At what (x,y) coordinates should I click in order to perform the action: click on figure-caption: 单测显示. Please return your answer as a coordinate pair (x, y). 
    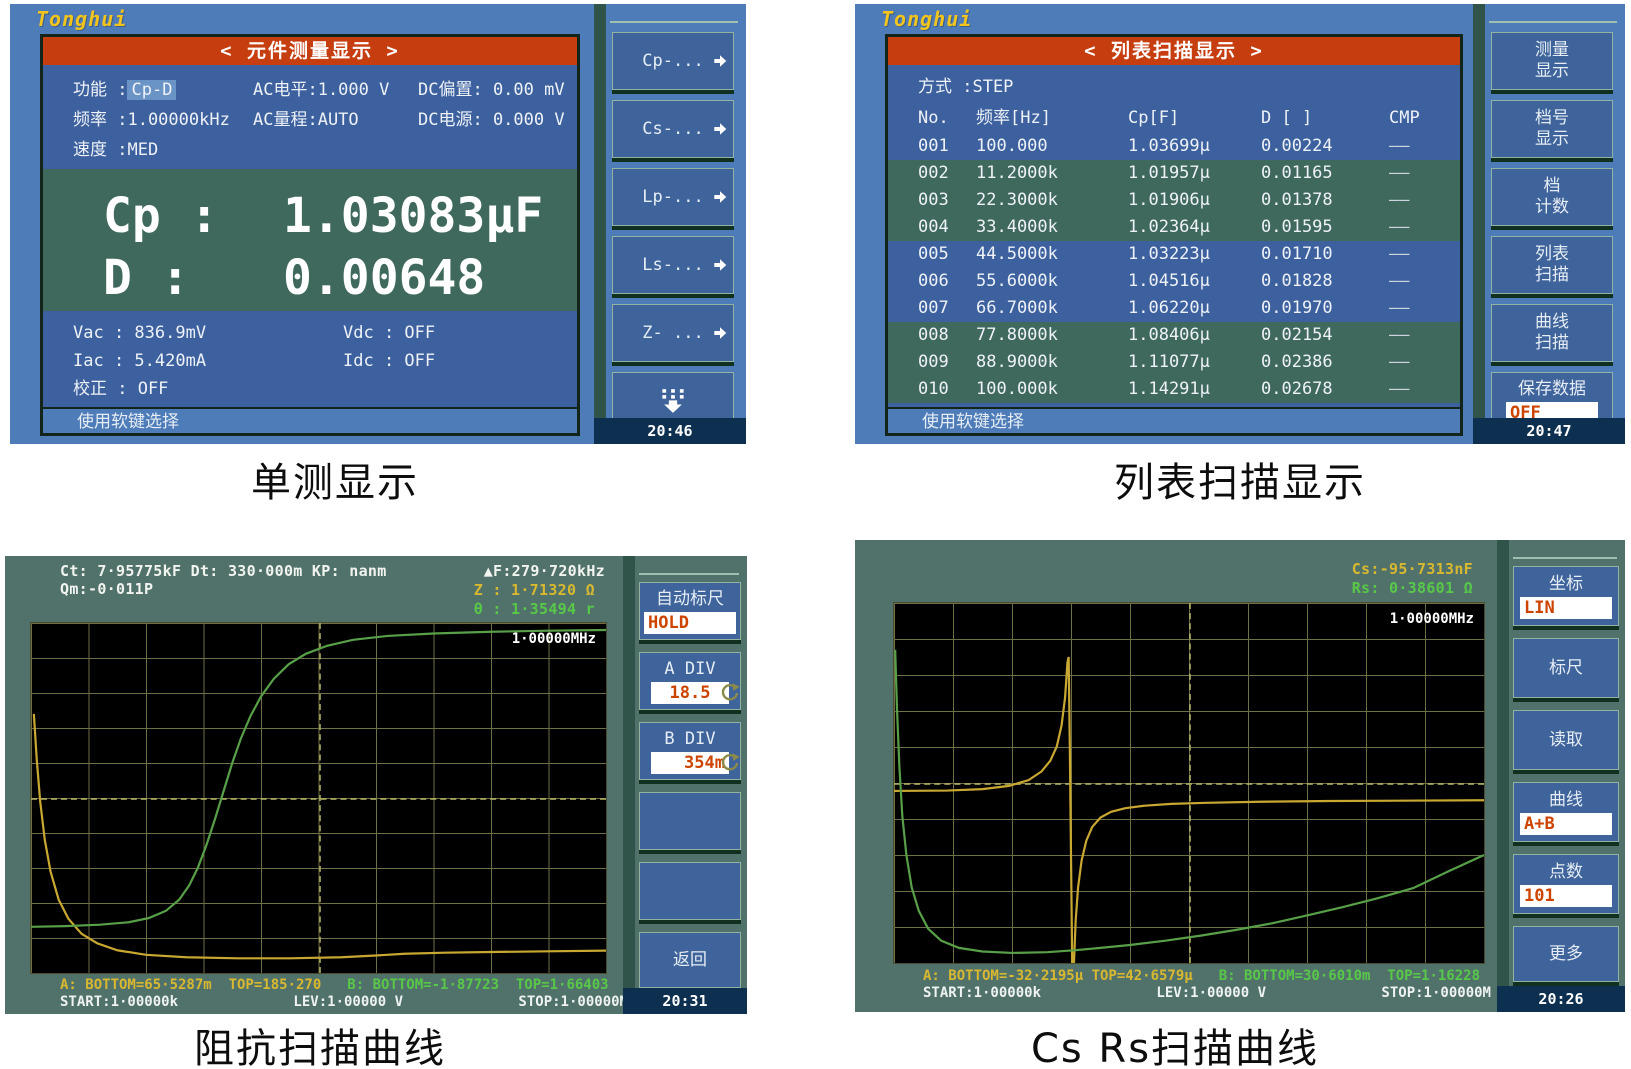
    Looking at the image, I should click on (335, 483).